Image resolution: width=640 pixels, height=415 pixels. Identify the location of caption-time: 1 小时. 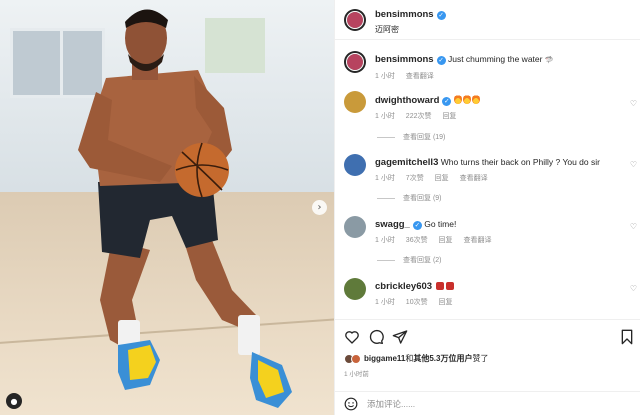
(385, 76).